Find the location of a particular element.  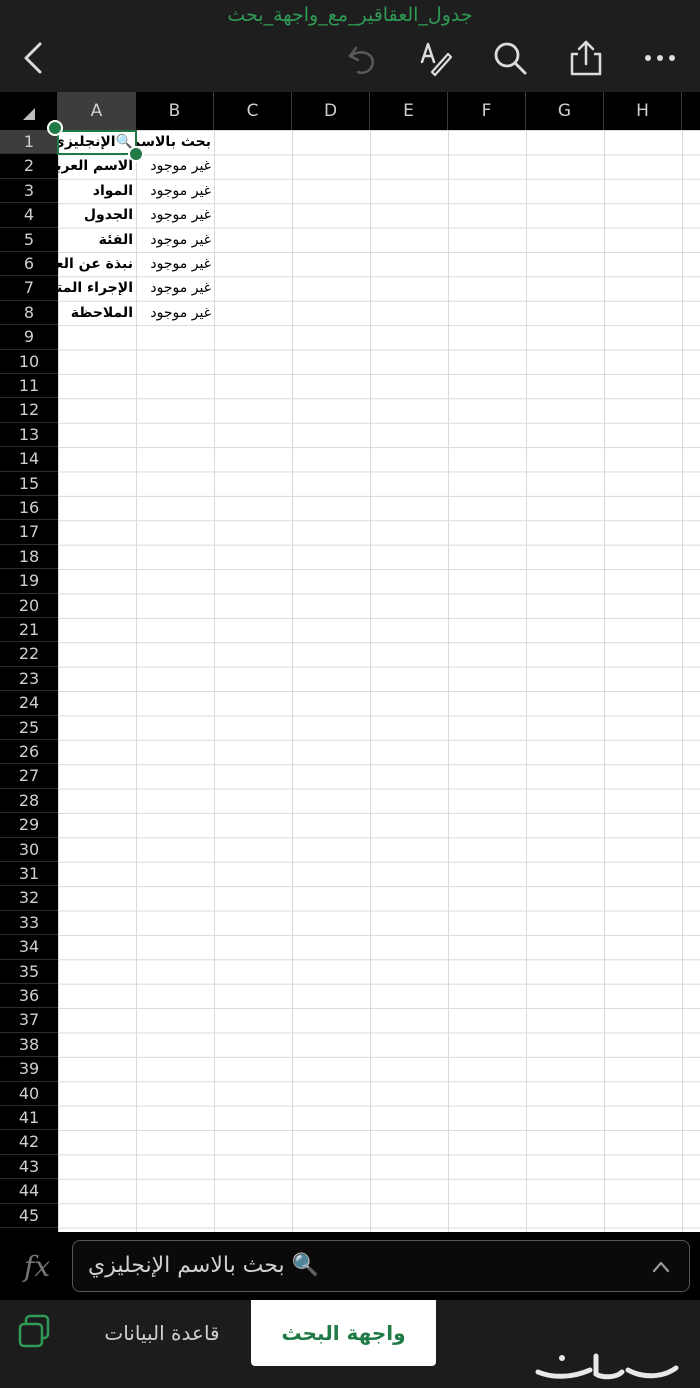

row-header-17: 17 is located at coordinates (29, 532).